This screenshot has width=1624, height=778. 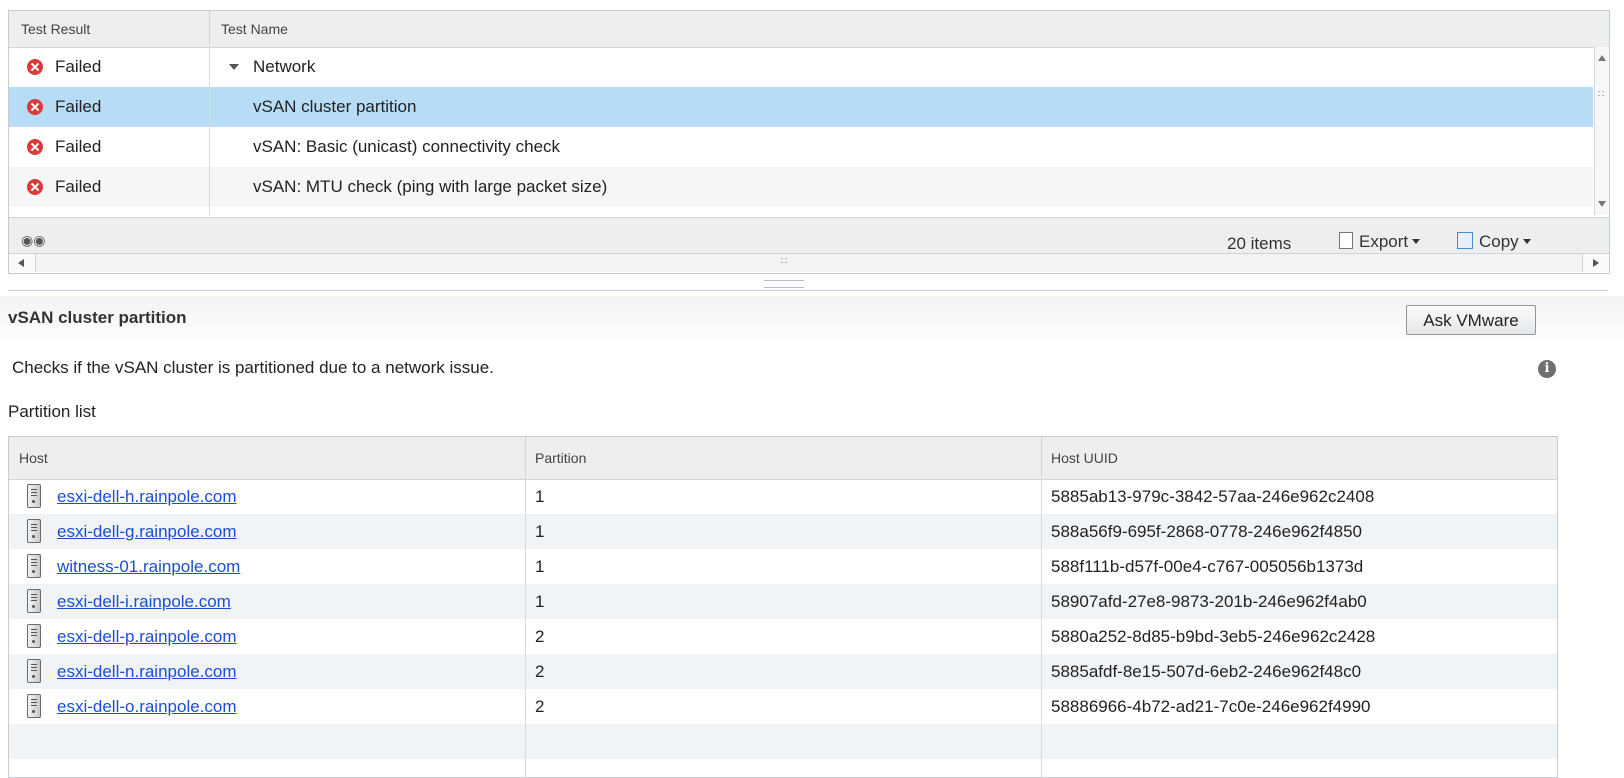 What do you see at coordinates (1471, 320) in the screenshot?
I see `ask-vmware-button: Ask VMware` at bounding box center [1471, 320].